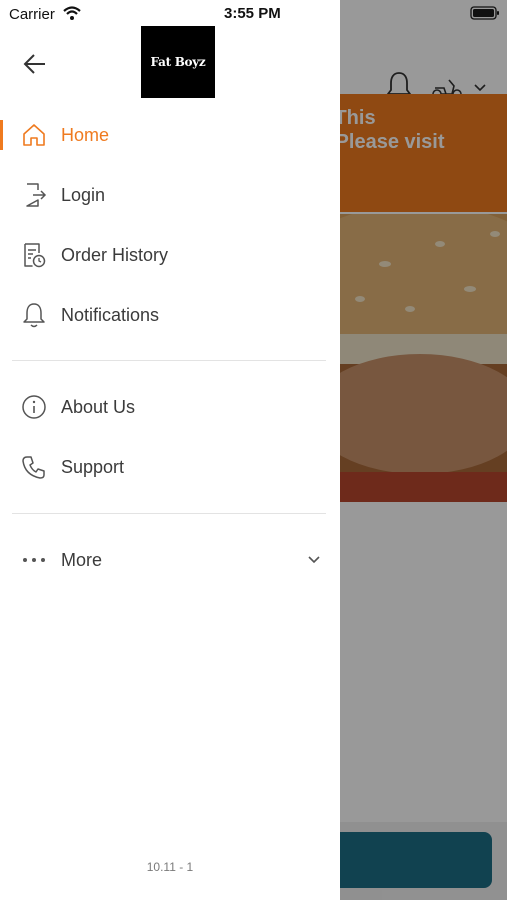  Describe the element at coordinates (115, 254) in the screenshot. I see `menu-label: Order History` at that location.